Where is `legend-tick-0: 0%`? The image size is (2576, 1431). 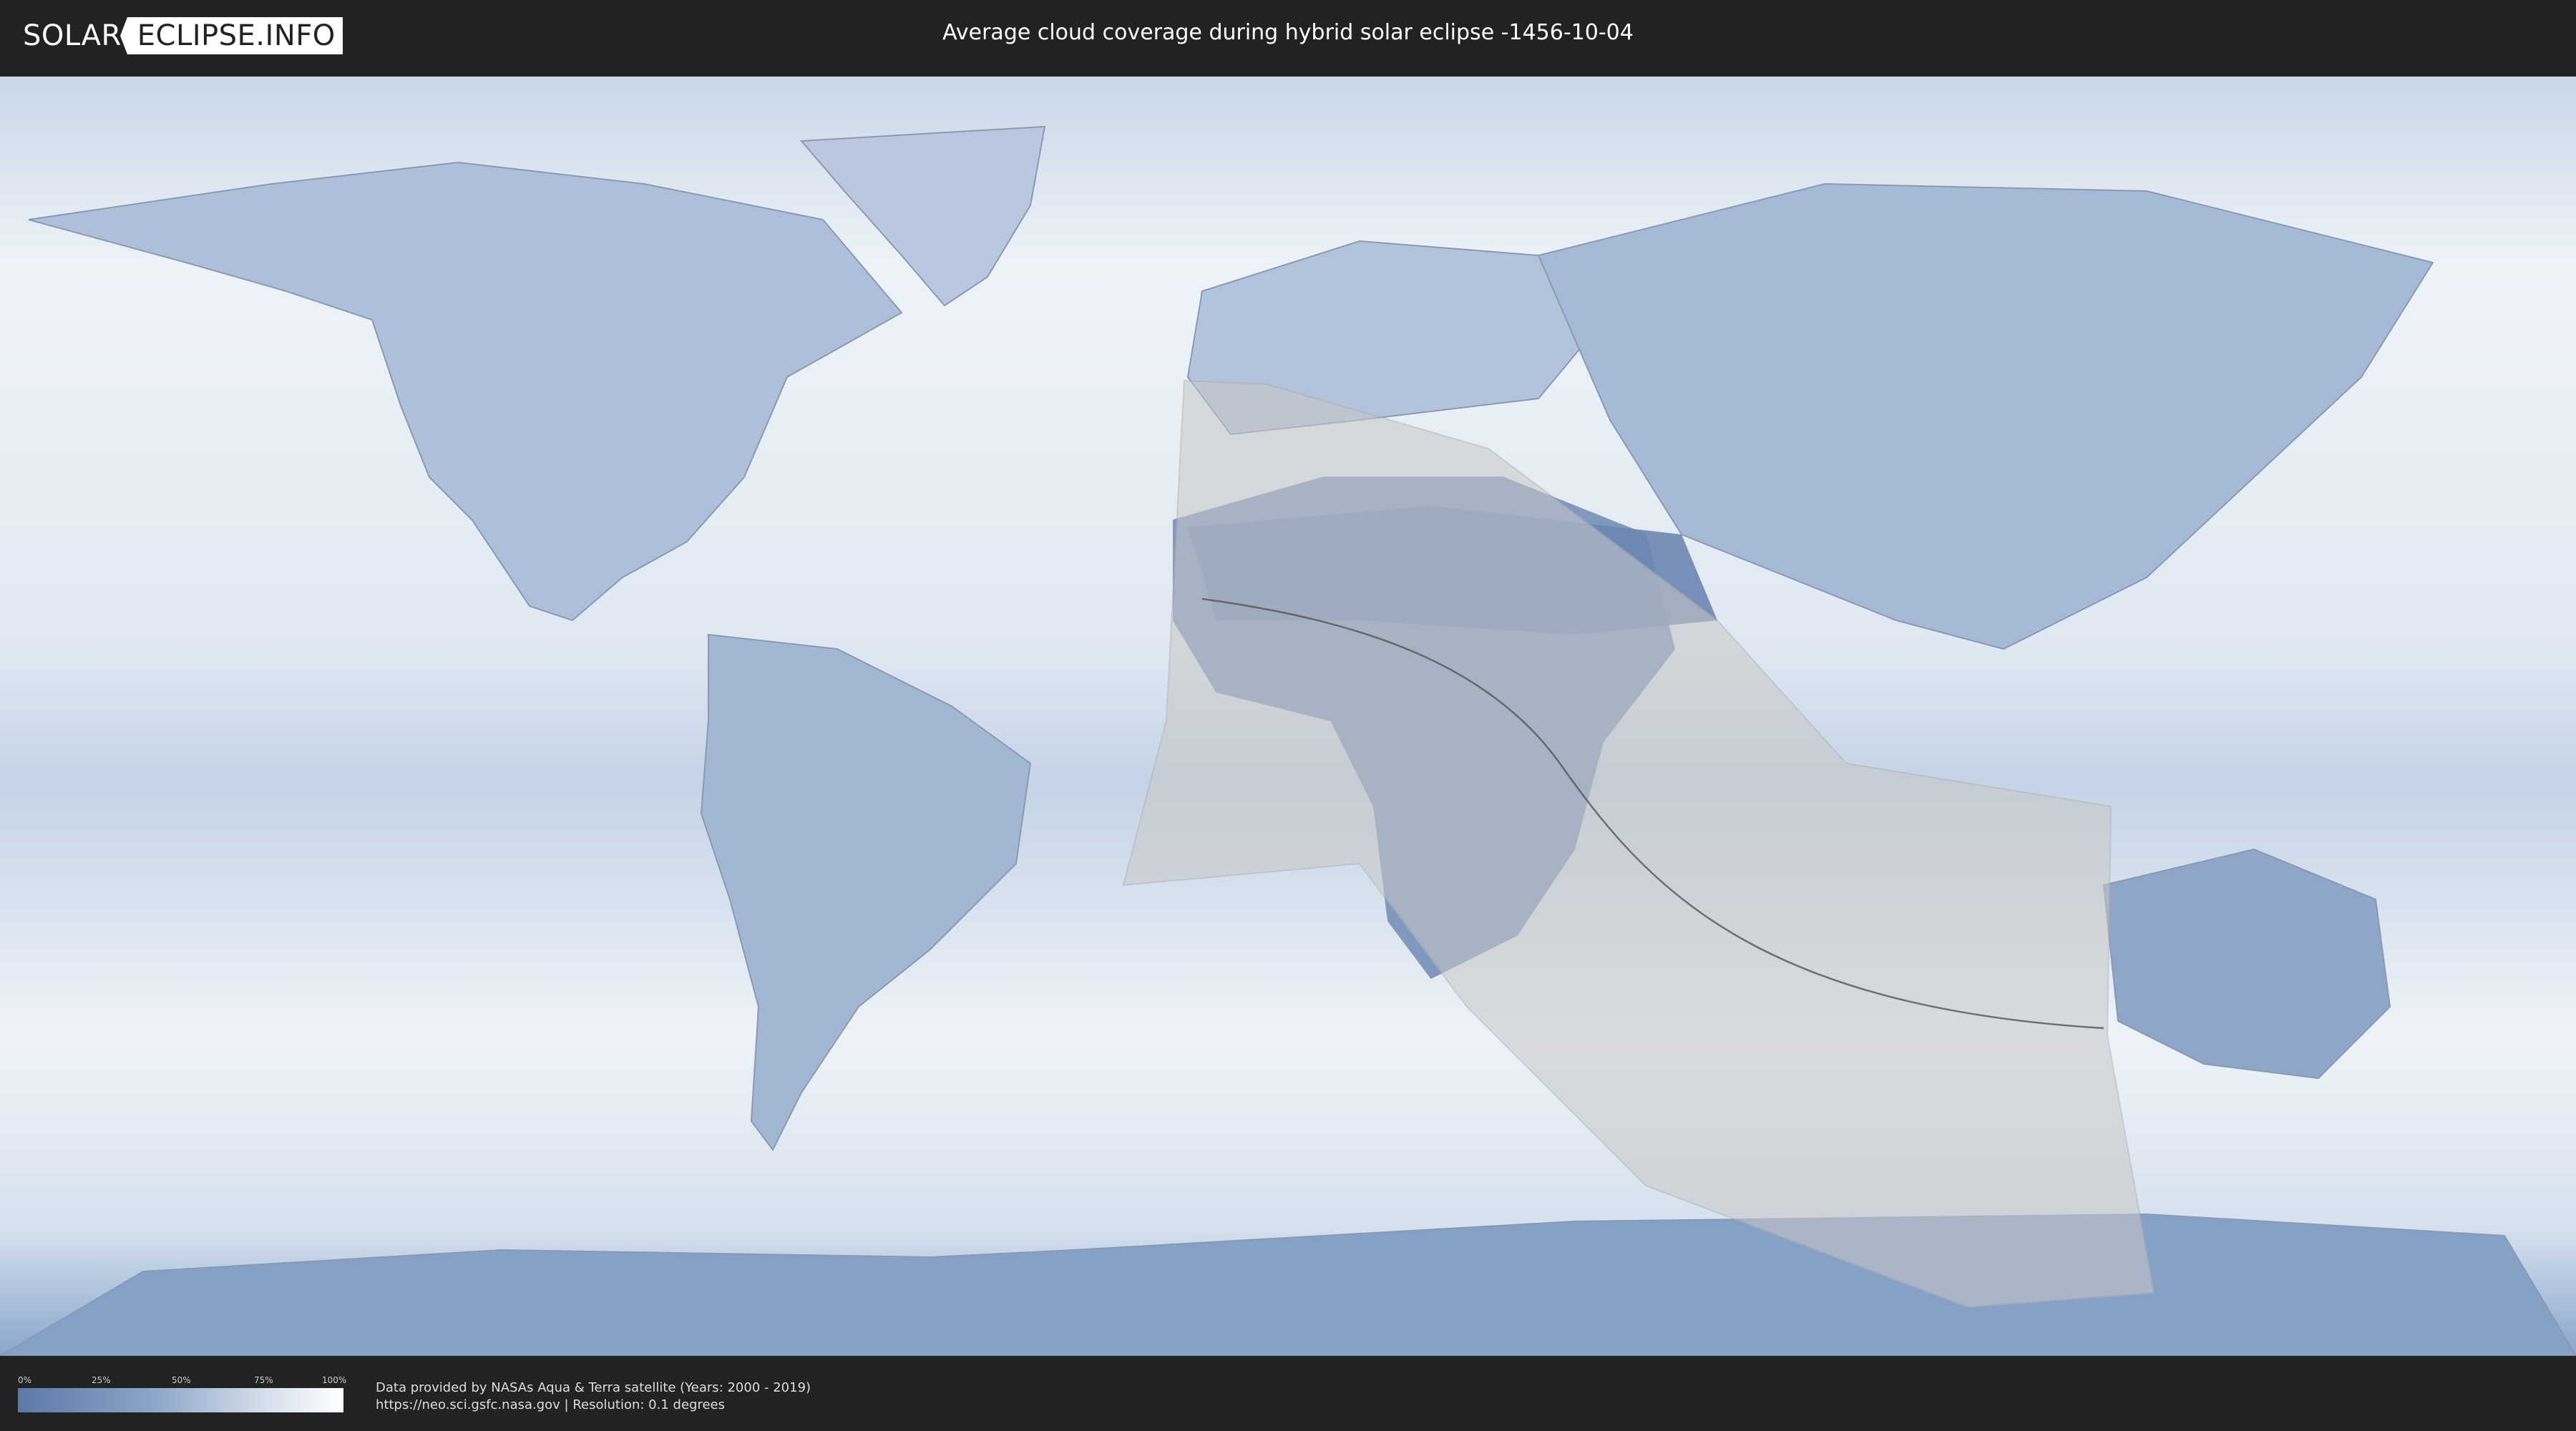 legend-tick-0: 0% is located at coordinates (25, 1380).